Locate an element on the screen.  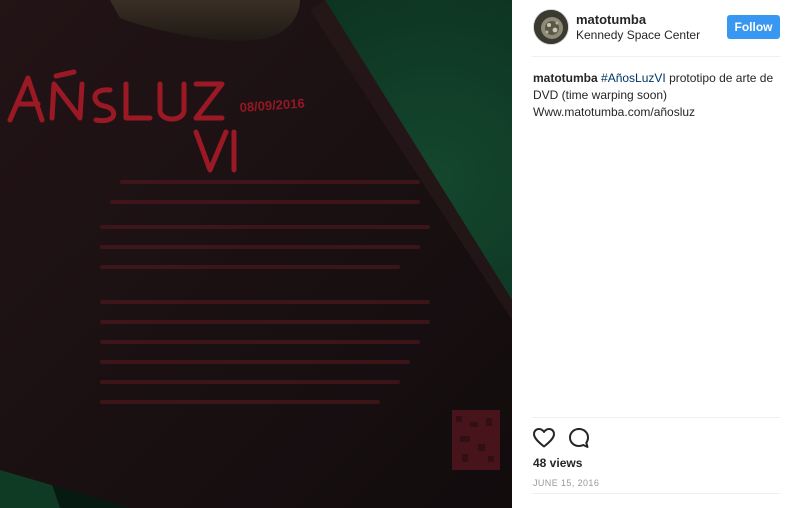
heart-icon is located at coordinates (544, 438).